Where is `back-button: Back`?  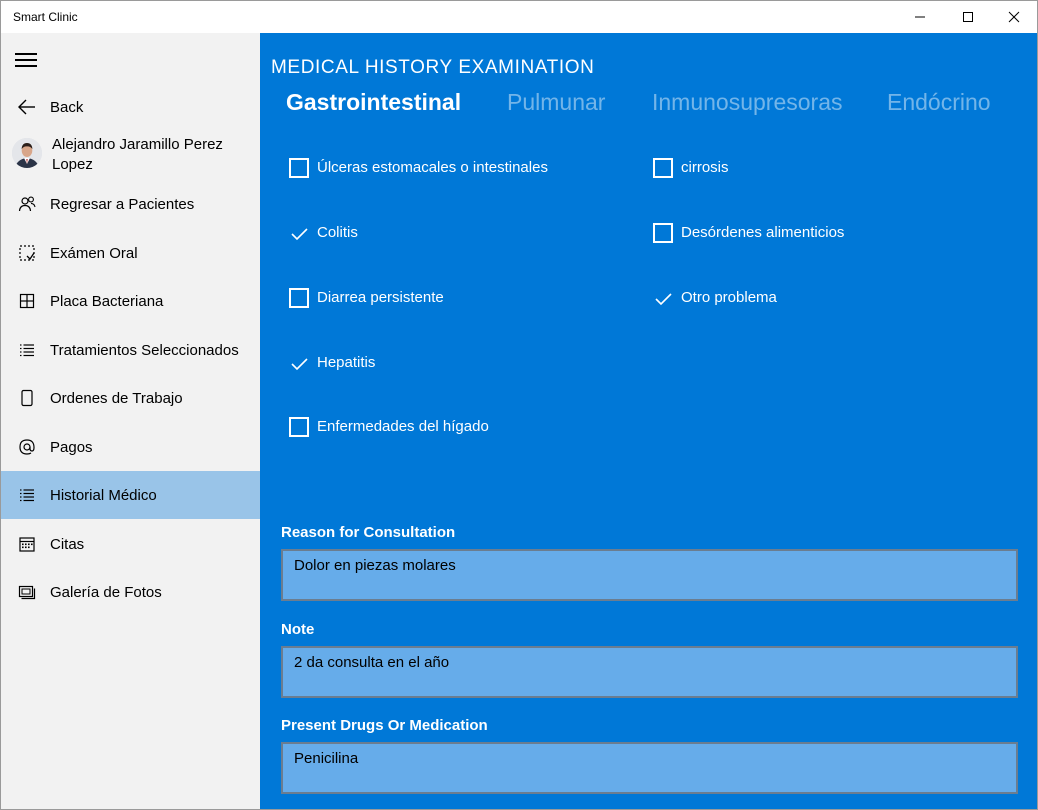 back-button: Back is located at coordinates (130, 107).